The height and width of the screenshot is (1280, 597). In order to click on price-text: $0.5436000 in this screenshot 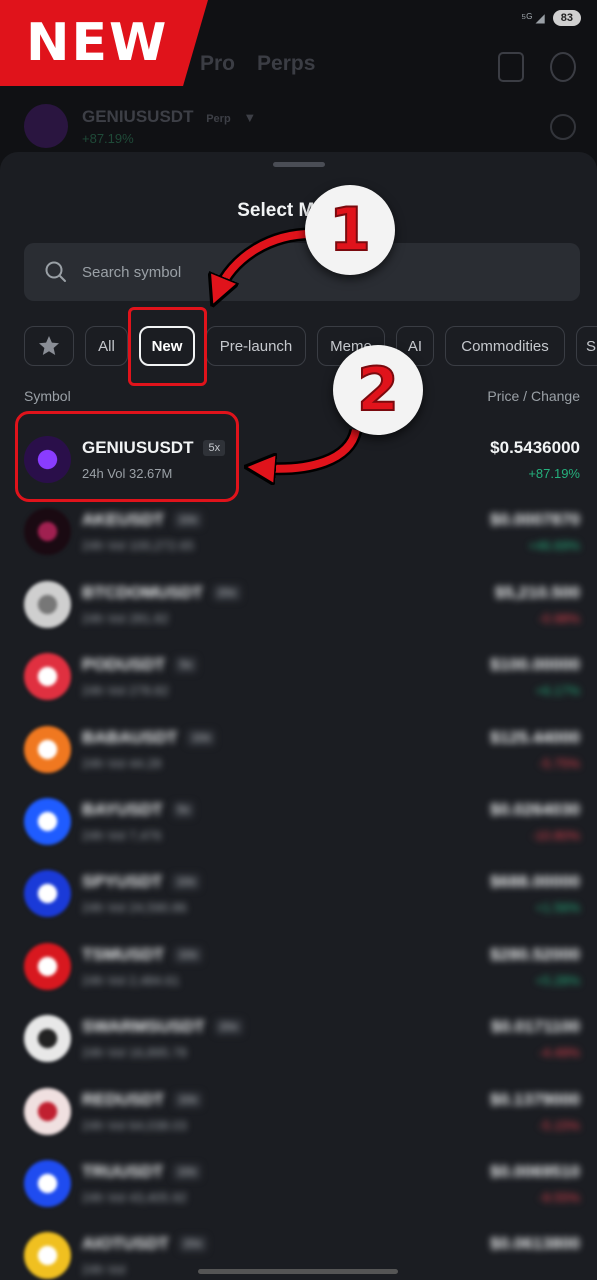, I will do `click(535, 447)`.